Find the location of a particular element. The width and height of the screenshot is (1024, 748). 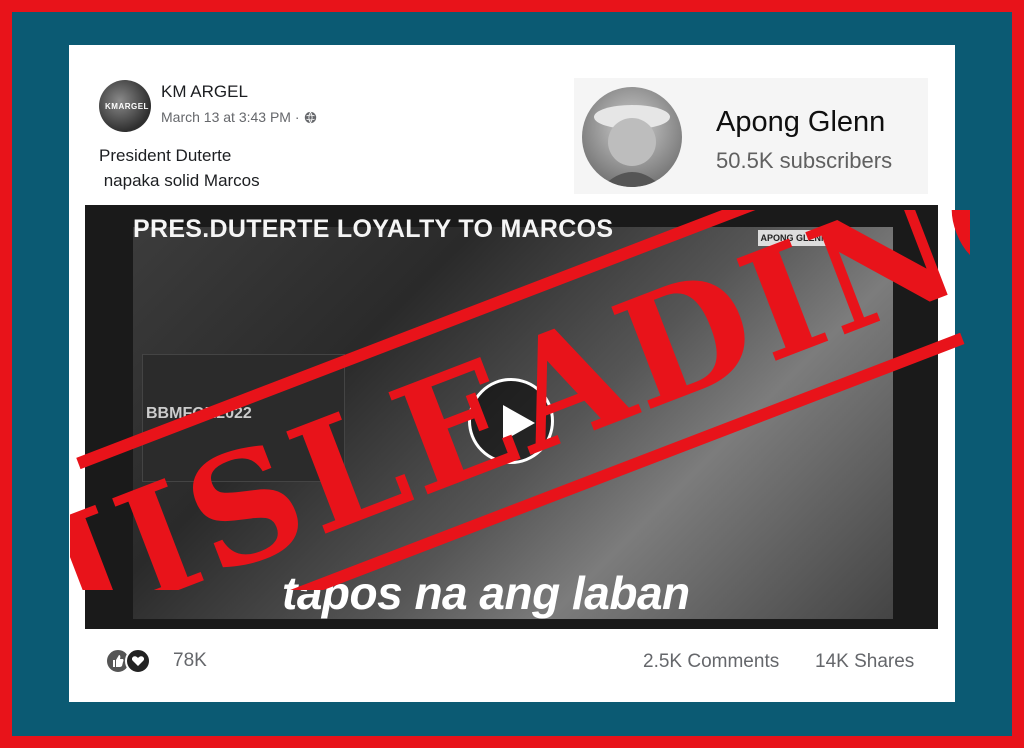

play-button is located at coordinates (511, 421).